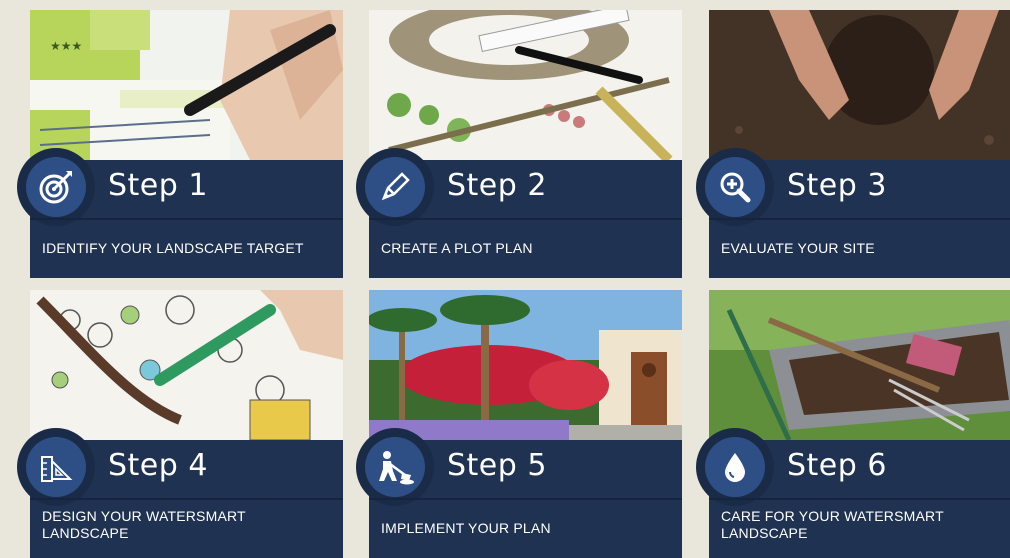  I want to click on step-5-photo, so click(525, 365).